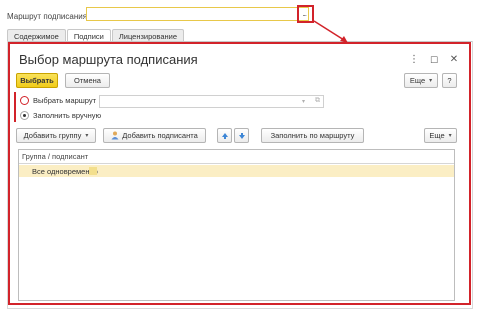  I want to click on more-label: Еще, so click(417, 80).